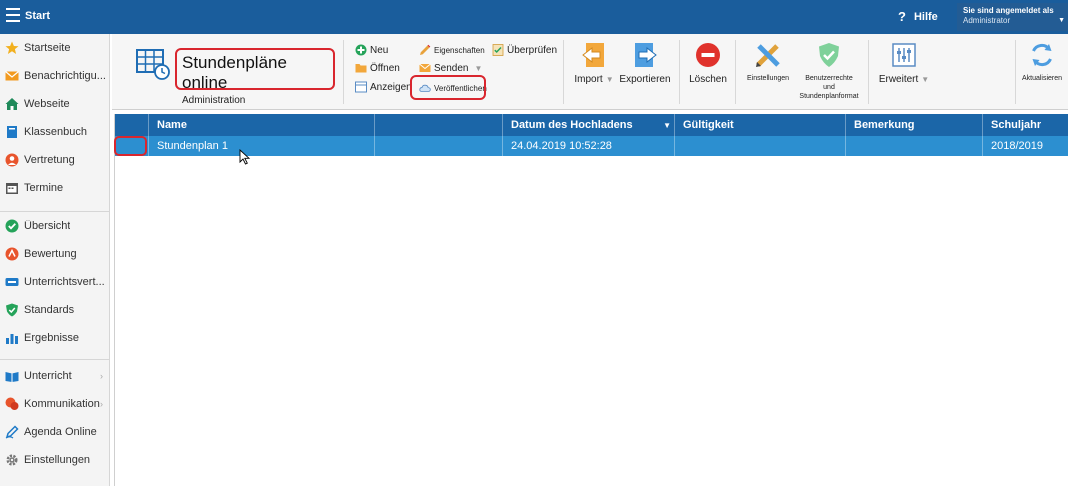  I want to click on house-icon, so click(12, 104).